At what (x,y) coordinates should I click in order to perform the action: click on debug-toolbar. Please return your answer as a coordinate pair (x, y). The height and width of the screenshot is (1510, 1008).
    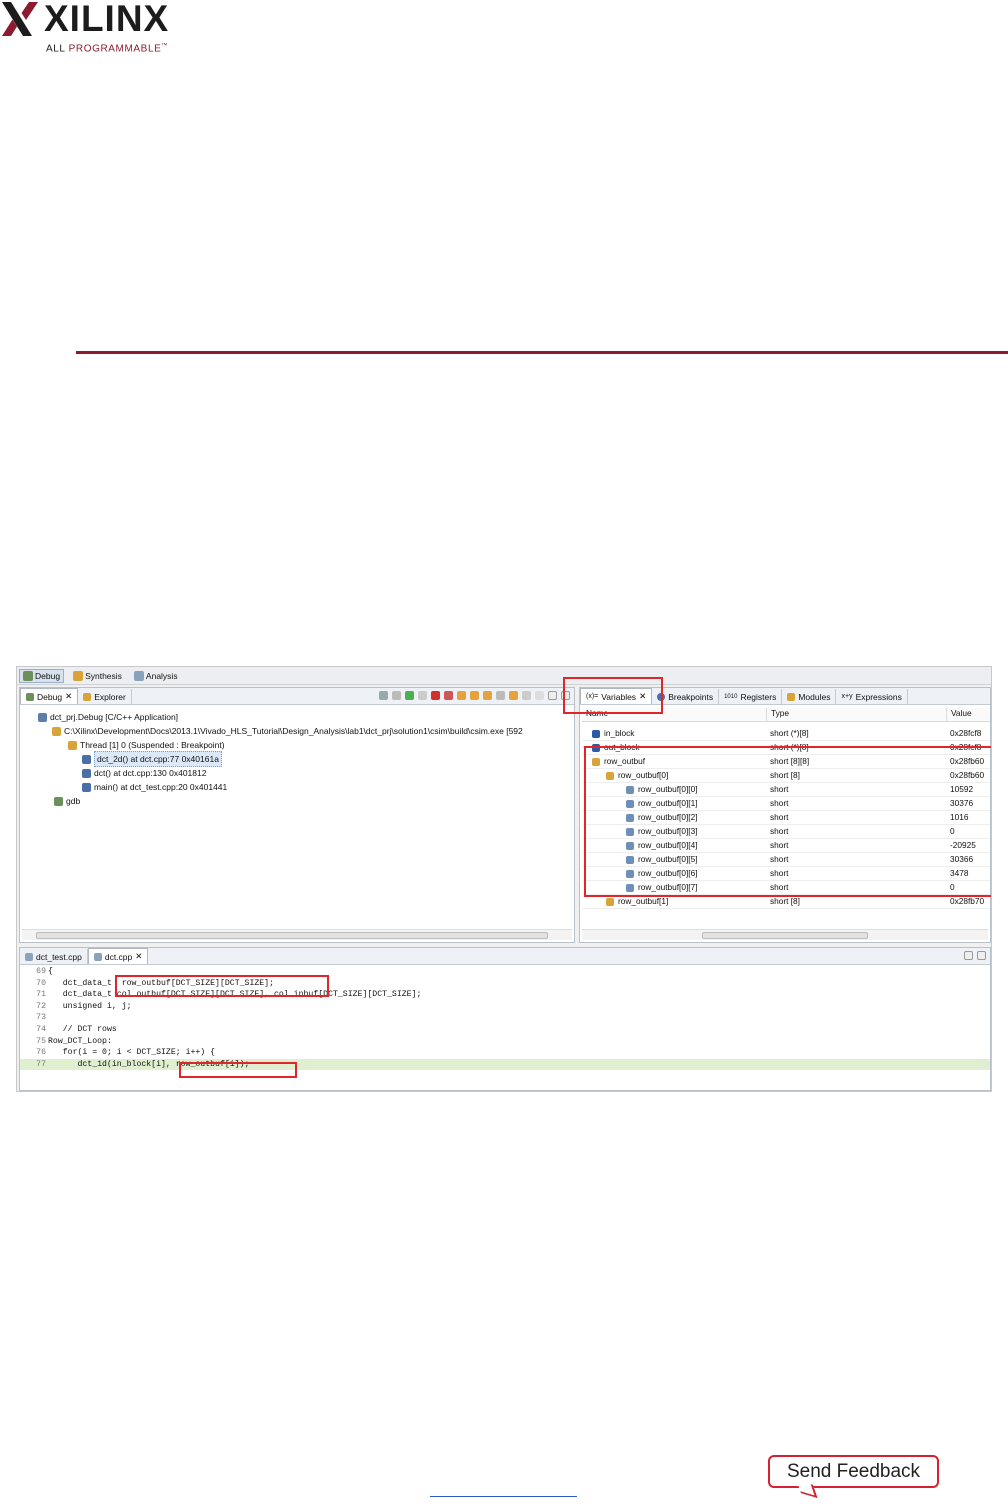
    Looking at the image, I should click on (474, 695).